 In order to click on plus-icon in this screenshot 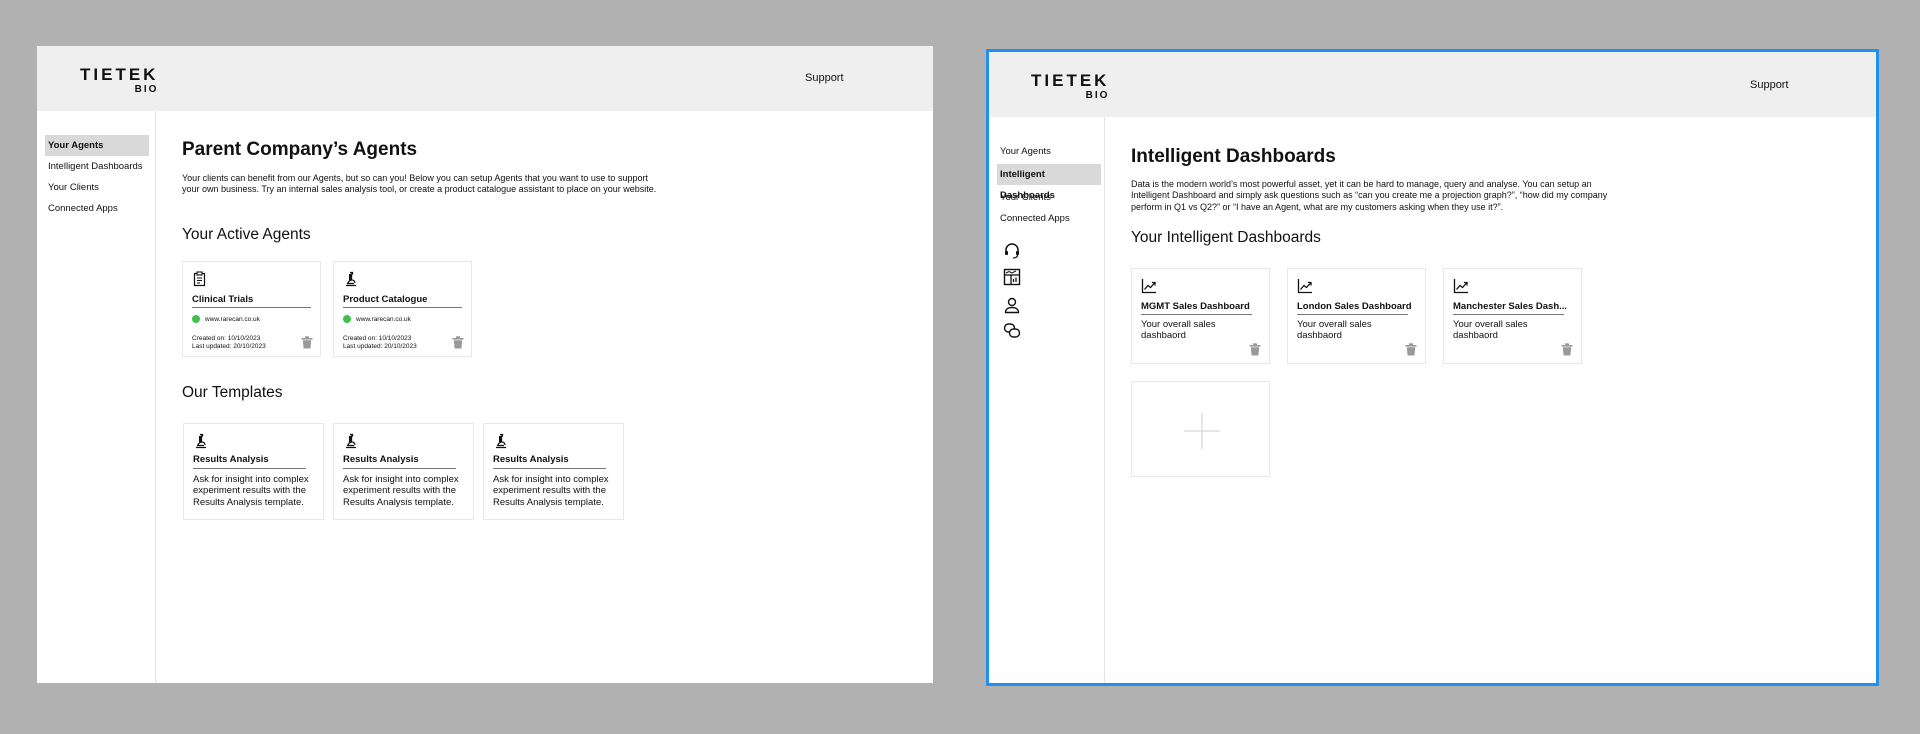, I will do `click(1202, 431)`.